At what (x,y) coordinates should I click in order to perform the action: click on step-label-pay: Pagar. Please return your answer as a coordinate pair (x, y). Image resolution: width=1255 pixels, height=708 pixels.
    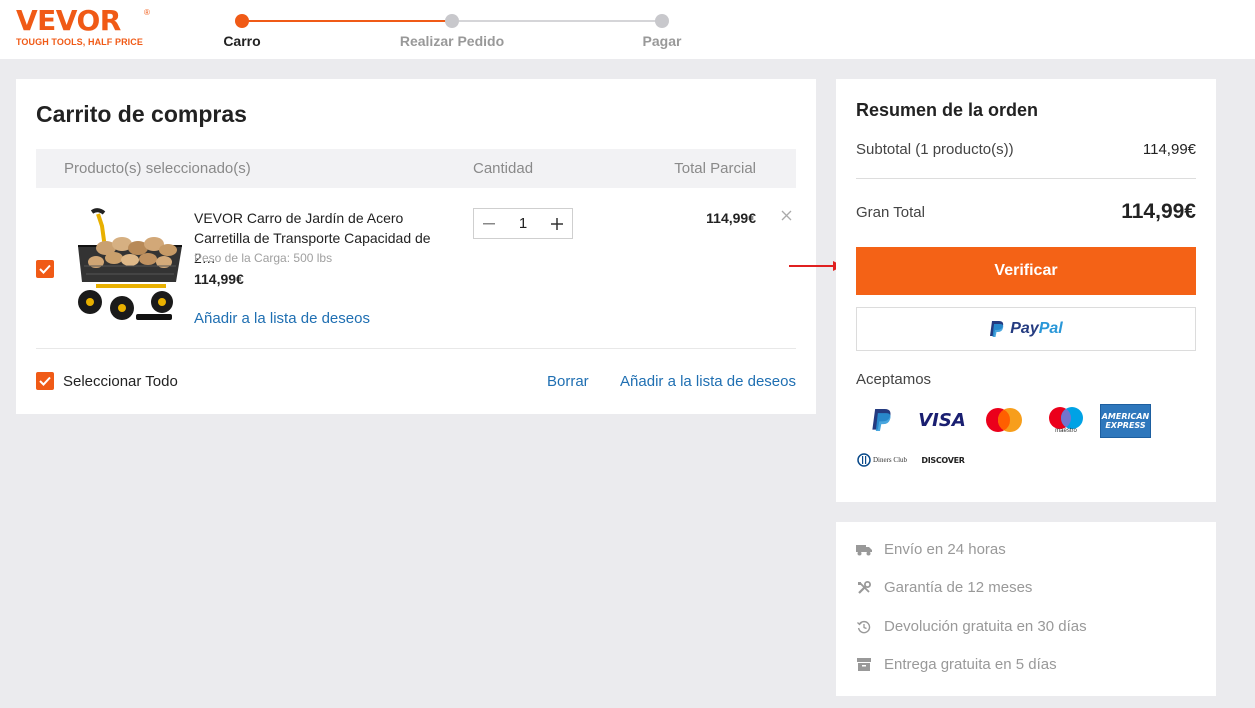
    Looking at the image, I should click on (662, 41).